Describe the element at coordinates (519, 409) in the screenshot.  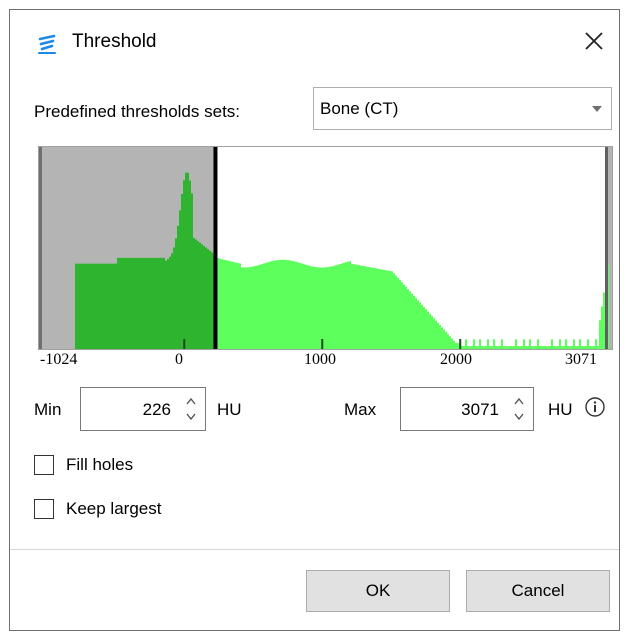
I see `max-spin-arrows` at that location.